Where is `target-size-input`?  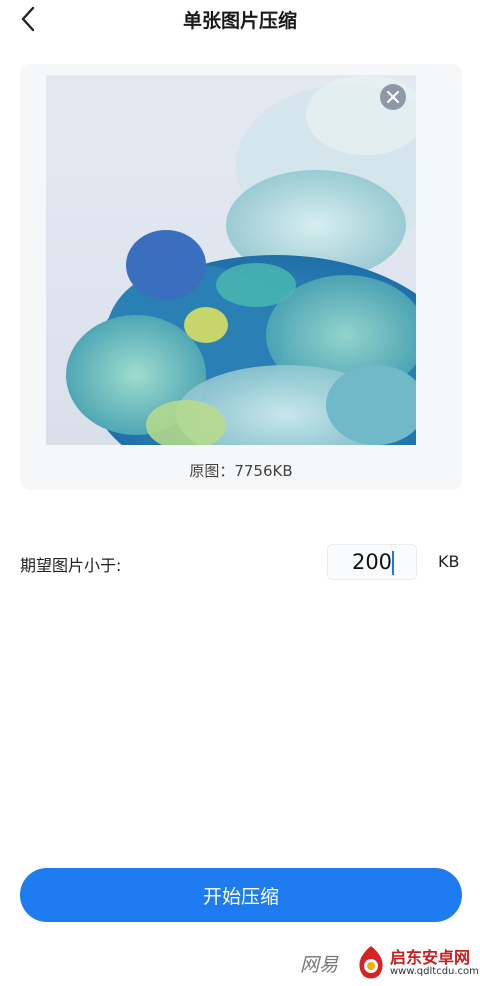
target-size-input is located at coordinates (372, 562).